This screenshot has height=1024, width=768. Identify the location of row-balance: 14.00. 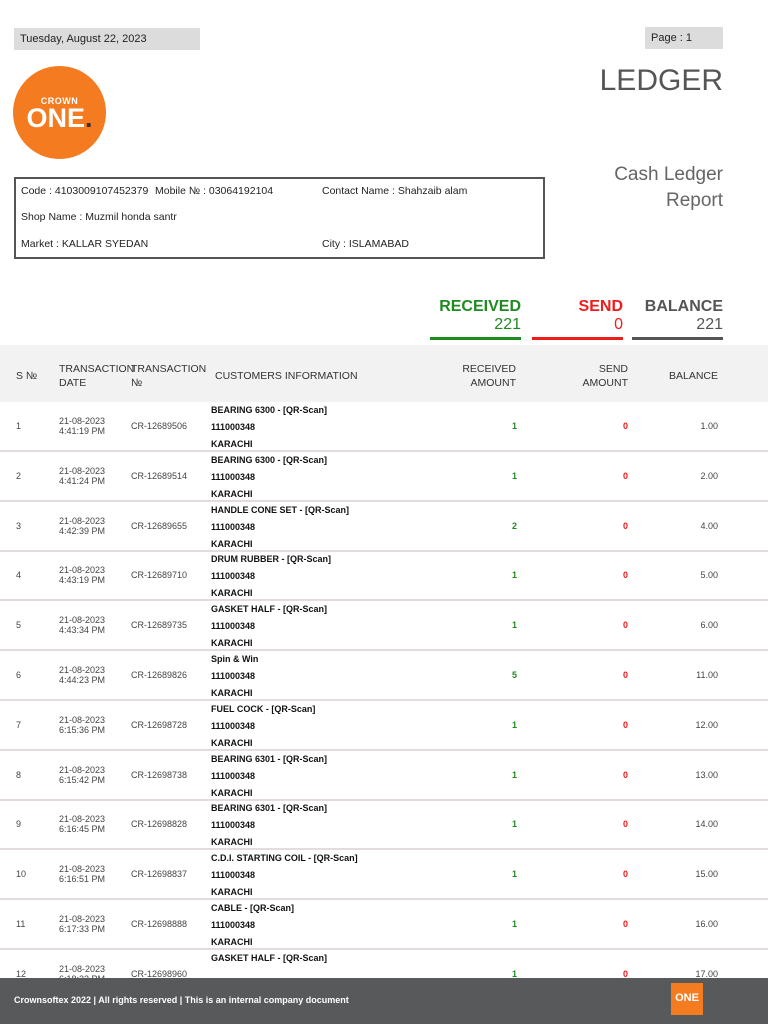
(706, 824).